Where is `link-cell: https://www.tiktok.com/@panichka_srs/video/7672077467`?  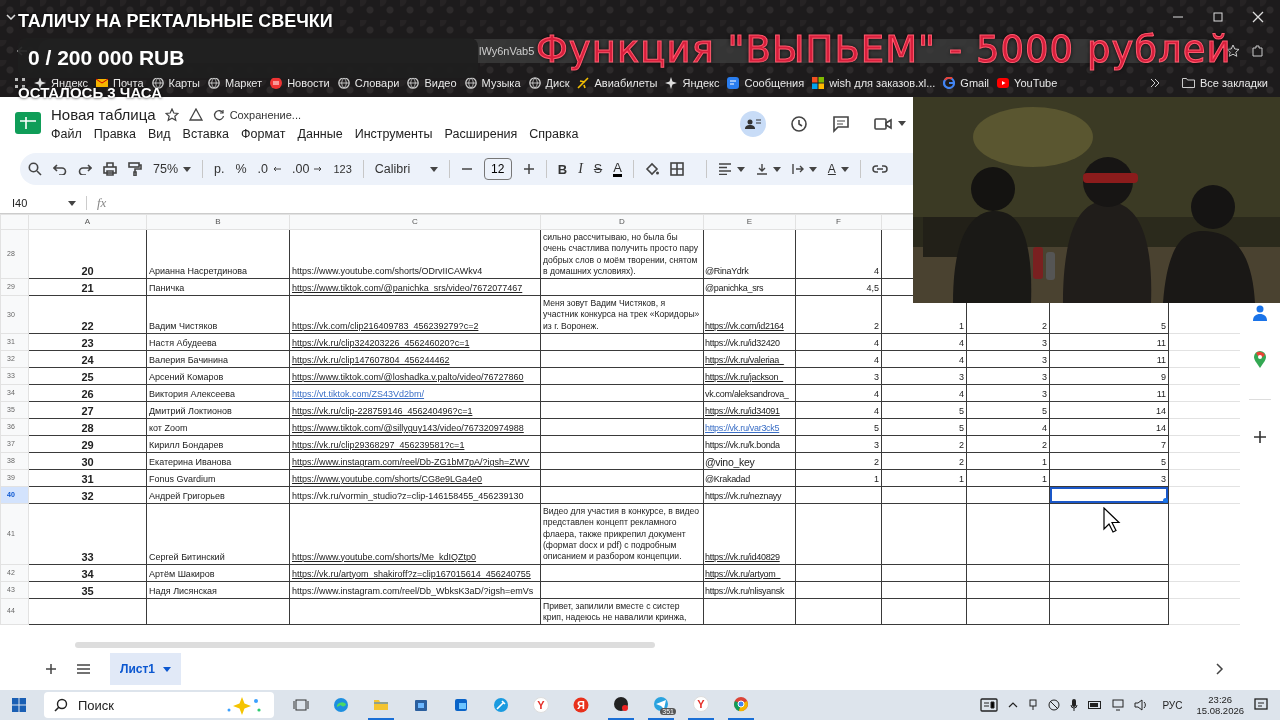
link-cell: https://www.tiktok.com/@panichka_srs/video/7672077467 is located at coordinates (415, 287).